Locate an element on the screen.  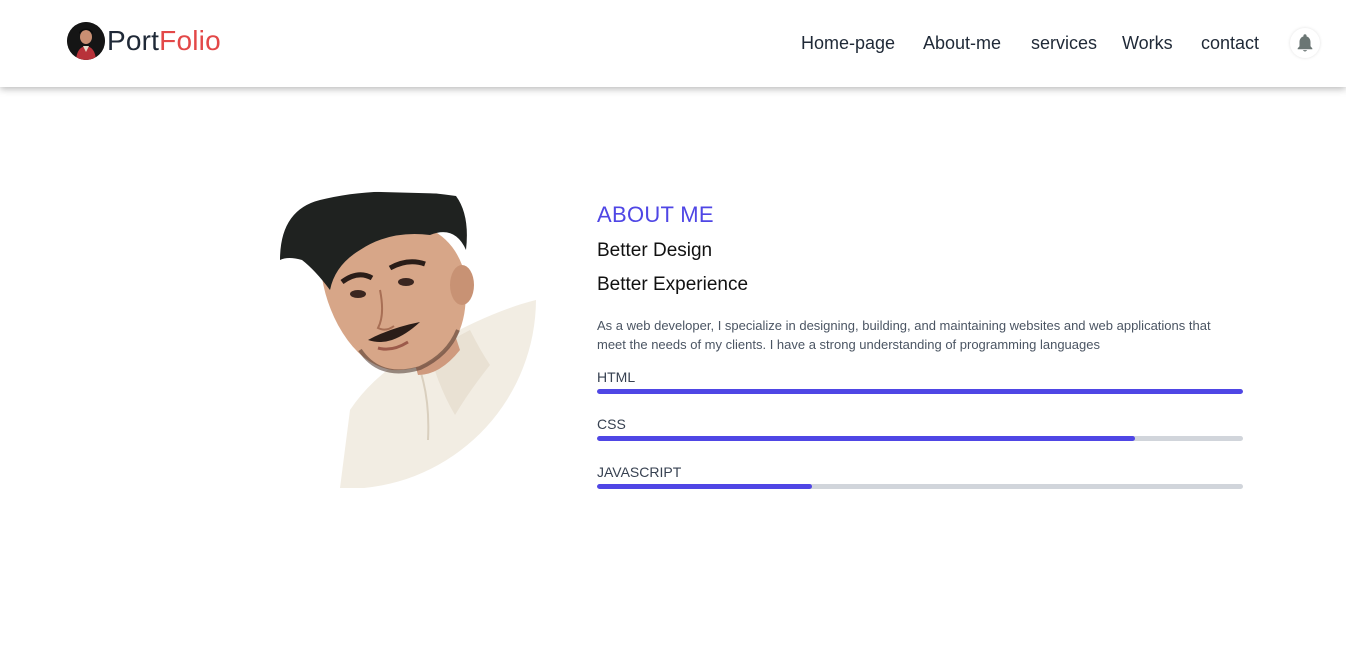
bell-icon is located at coordinates (1305, 43).